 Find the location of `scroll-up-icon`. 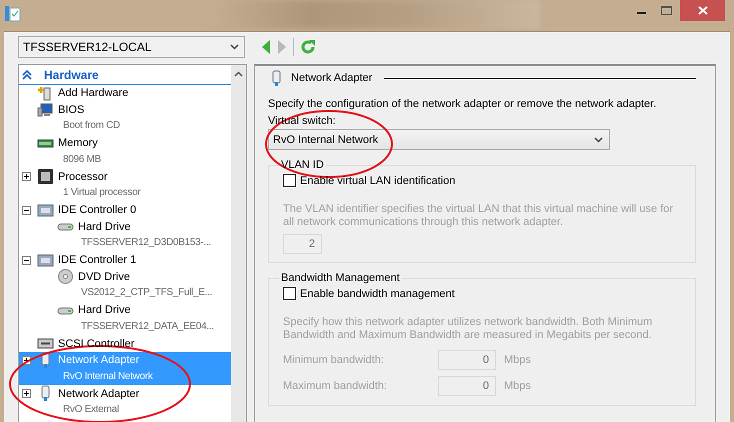

scroll-up-icon is located at coordinates (238, 74).